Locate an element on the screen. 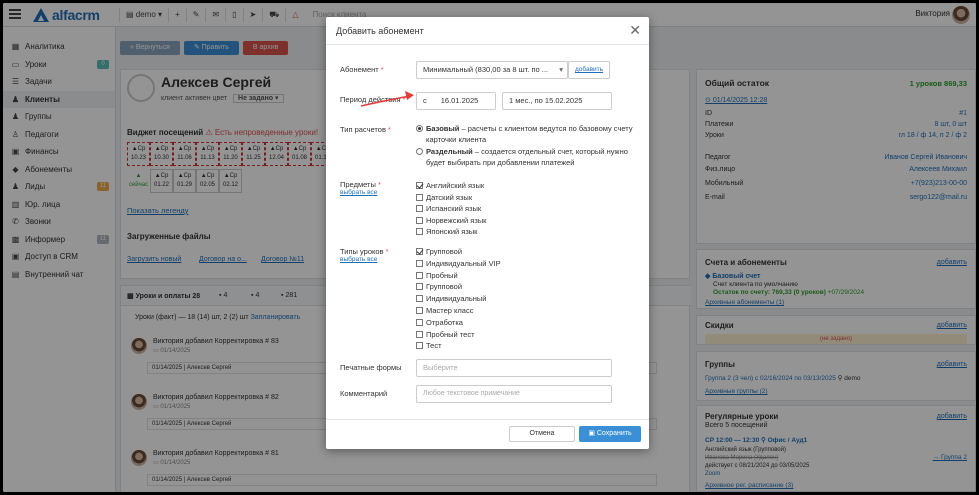  checkbox-option: Отработка is located at coordinates (439, 322).